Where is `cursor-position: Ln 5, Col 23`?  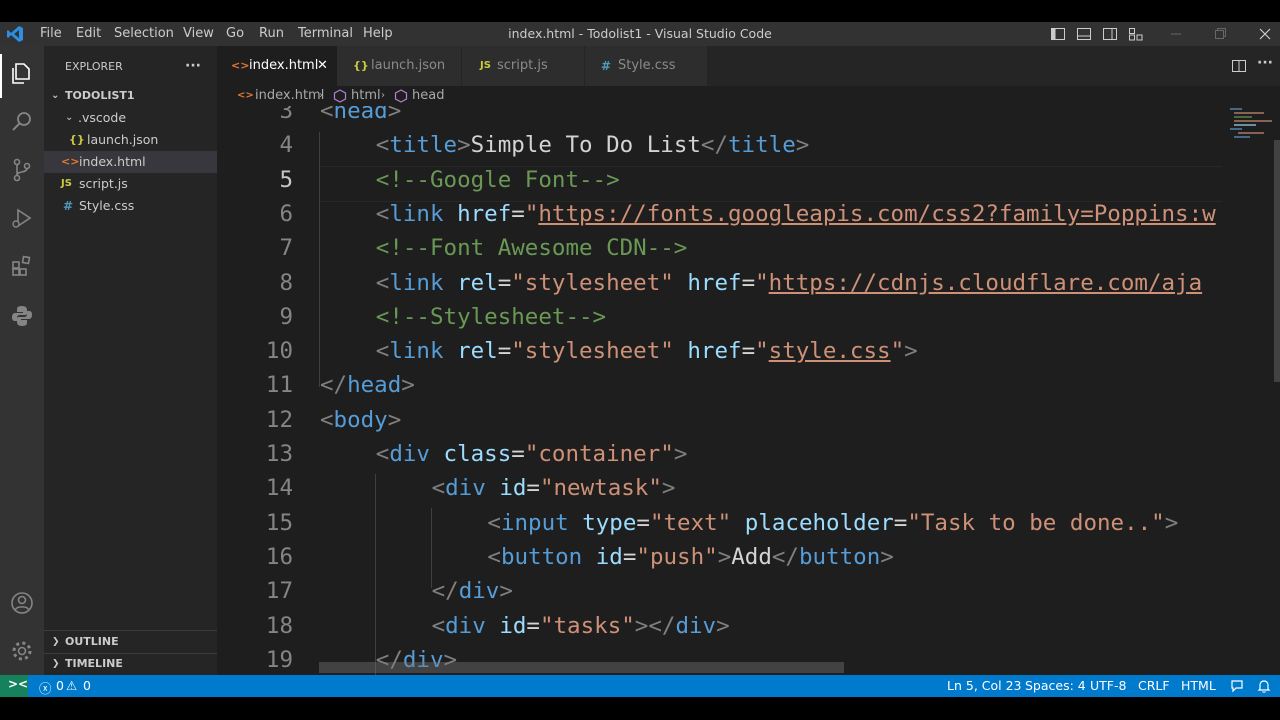
cursor-position: Ln 5, Col 23 is located at coordinates (984, 685).